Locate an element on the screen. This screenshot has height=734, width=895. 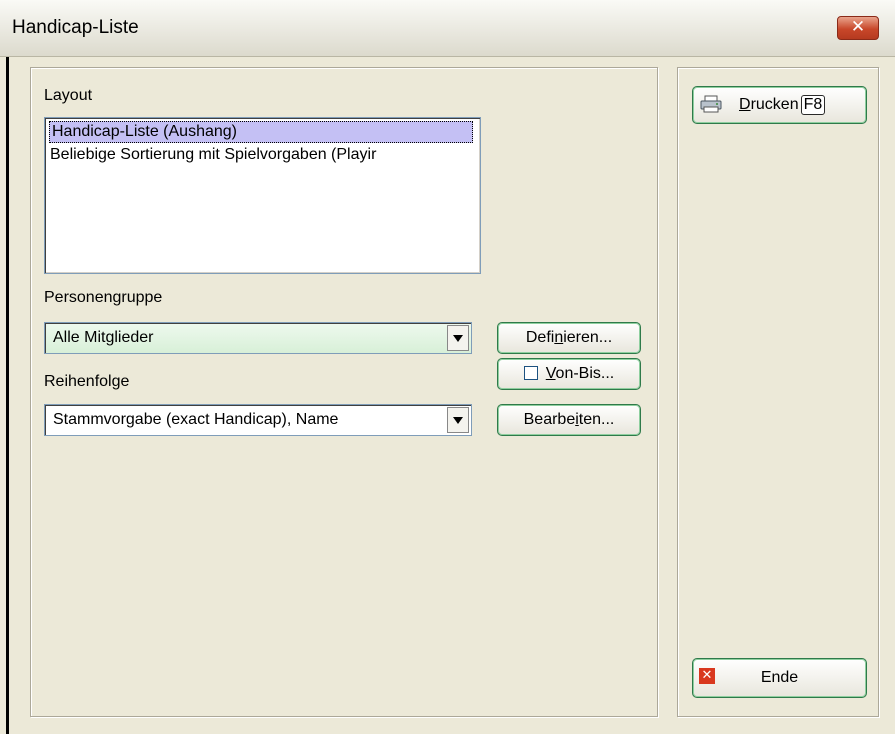
close-window-button: ✕ is located at coordinates (858, 28).